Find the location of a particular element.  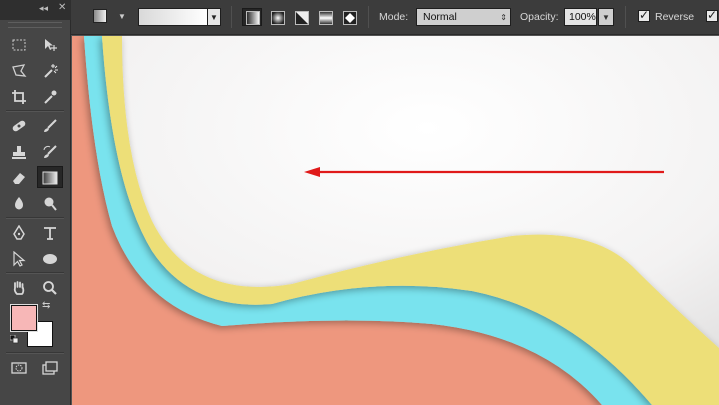

path-selection-tool is located at coordinates (19, 258).